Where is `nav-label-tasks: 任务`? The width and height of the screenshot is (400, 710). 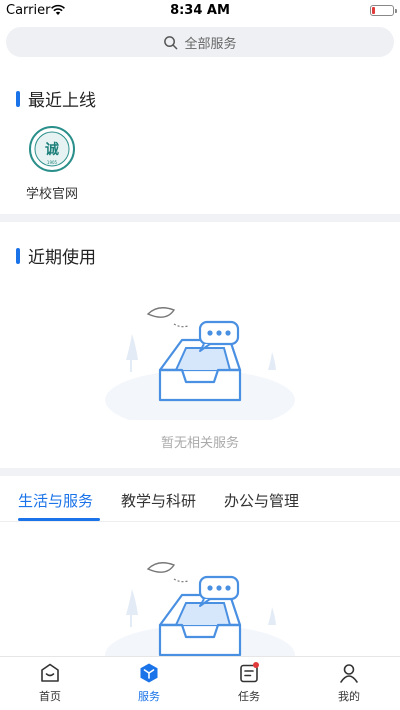 nav-label-tasks: 任务 is located at coordinates (249, 696).